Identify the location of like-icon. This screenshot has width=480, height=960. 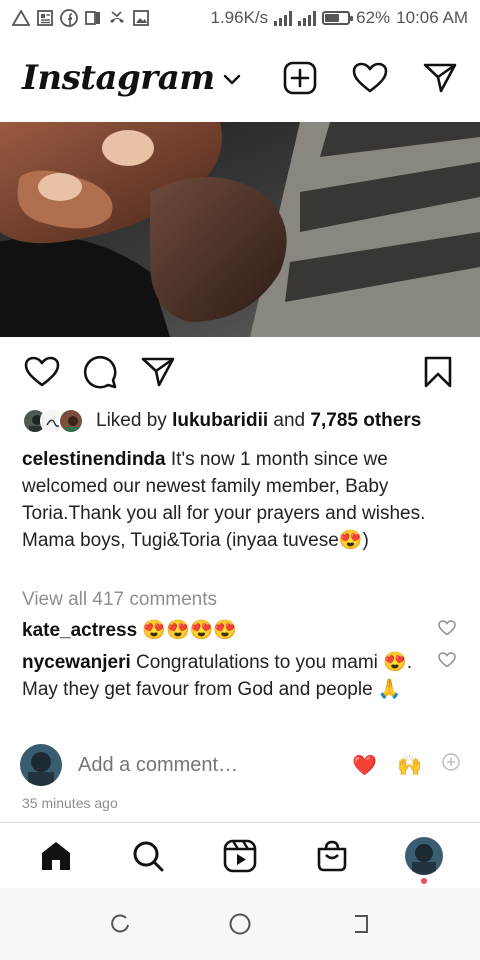
(42, 372).